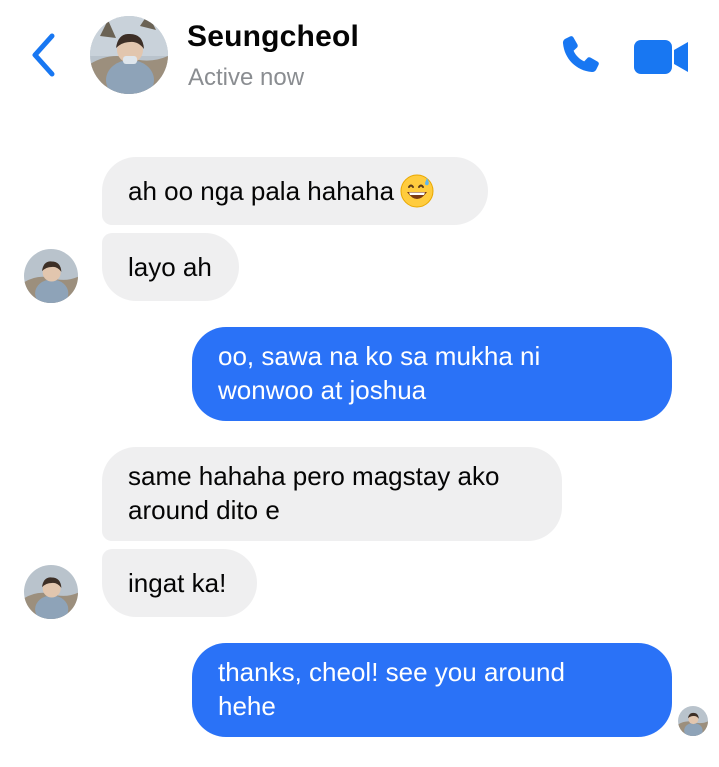  I want to click on message-text: ingat ka!, so click(177, 583).